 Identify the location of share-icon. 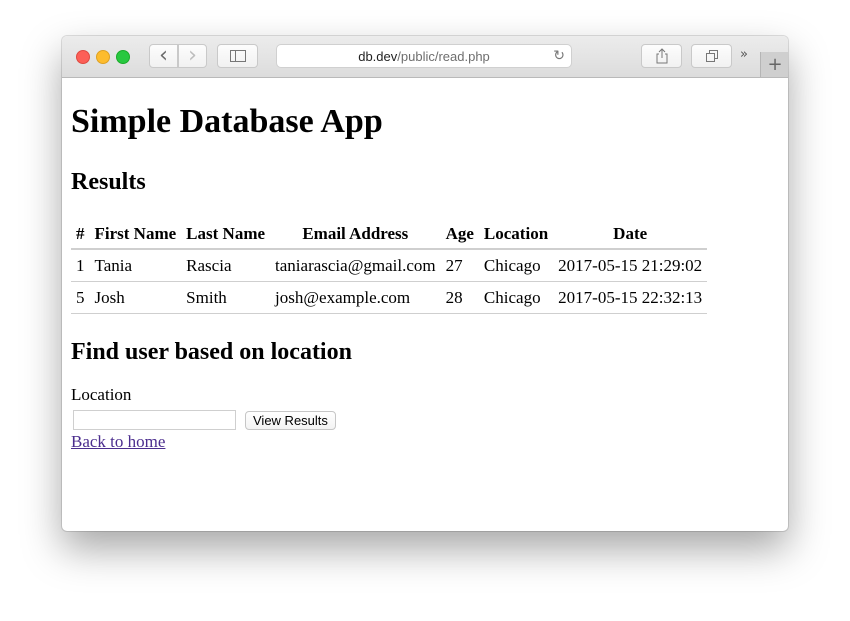
(661, 56).